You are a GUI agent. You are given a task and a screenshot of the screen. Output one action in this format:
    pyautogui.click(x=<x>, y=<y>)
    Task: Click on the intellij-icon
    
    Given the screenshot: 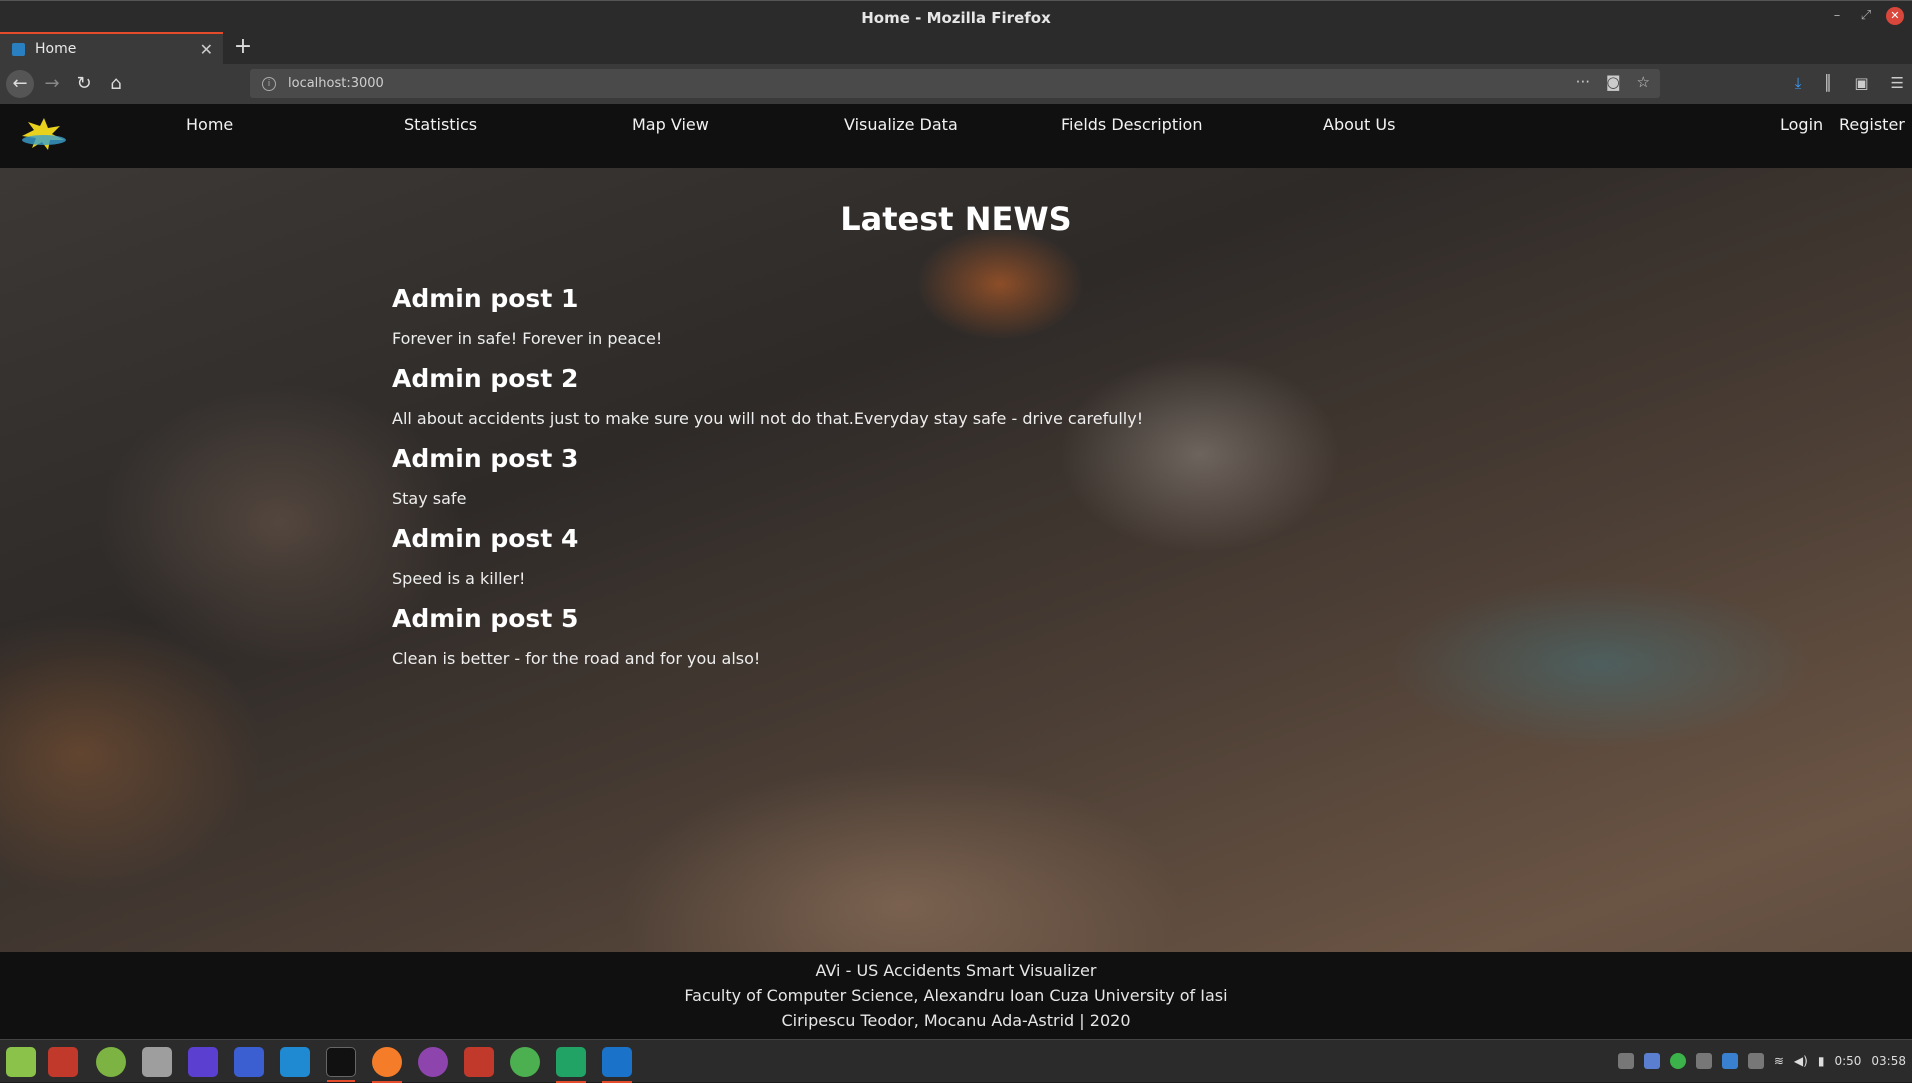 What is the action you would take?
    pyautogui.click(x=203, y=1062)
    